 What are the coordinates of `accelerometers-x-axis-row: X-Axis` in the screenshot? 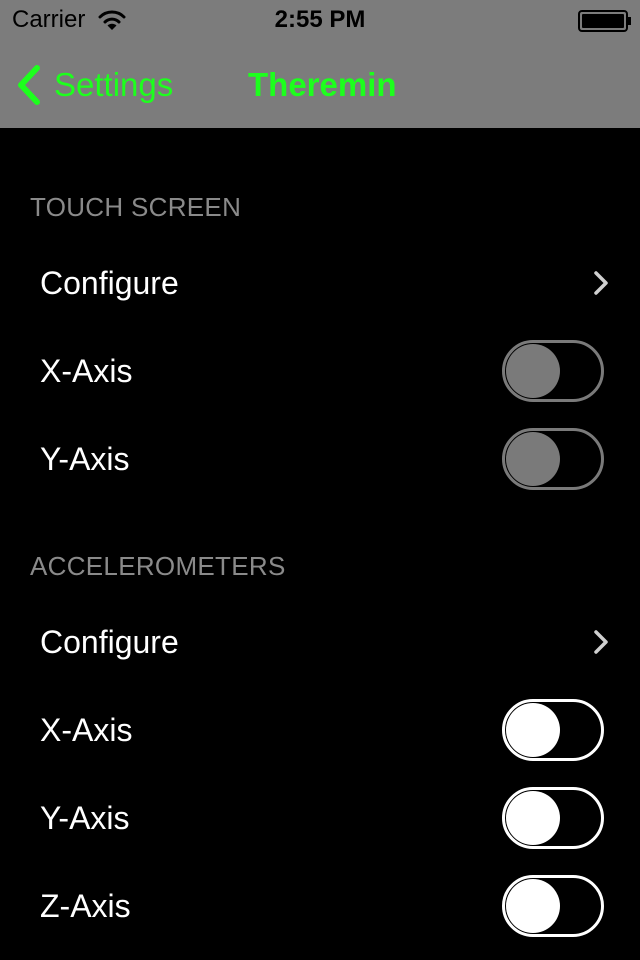 It's located at (320, 730).